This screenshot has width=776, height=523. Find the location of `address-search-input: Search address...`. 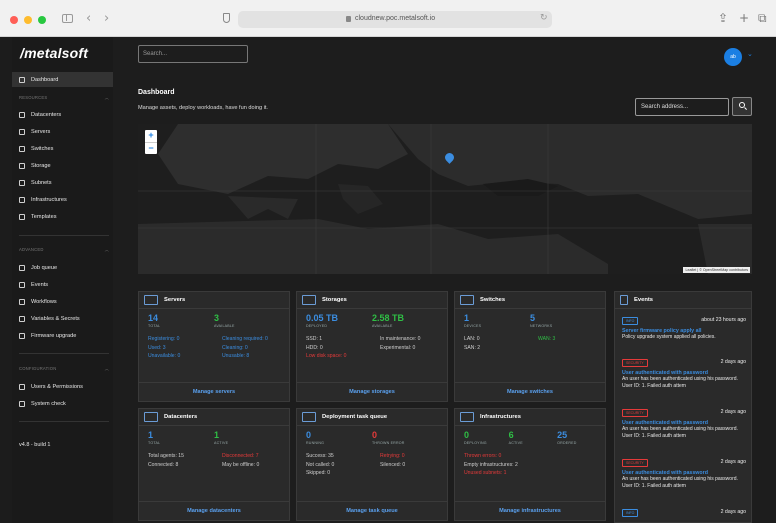

address-search-input: Search address... is located at coordinates (682, 107).